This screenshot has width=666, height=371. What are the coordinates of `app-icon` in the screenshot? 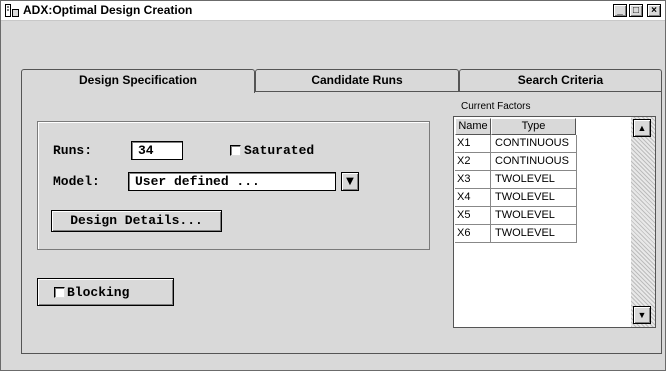 It's located at (12, 10).